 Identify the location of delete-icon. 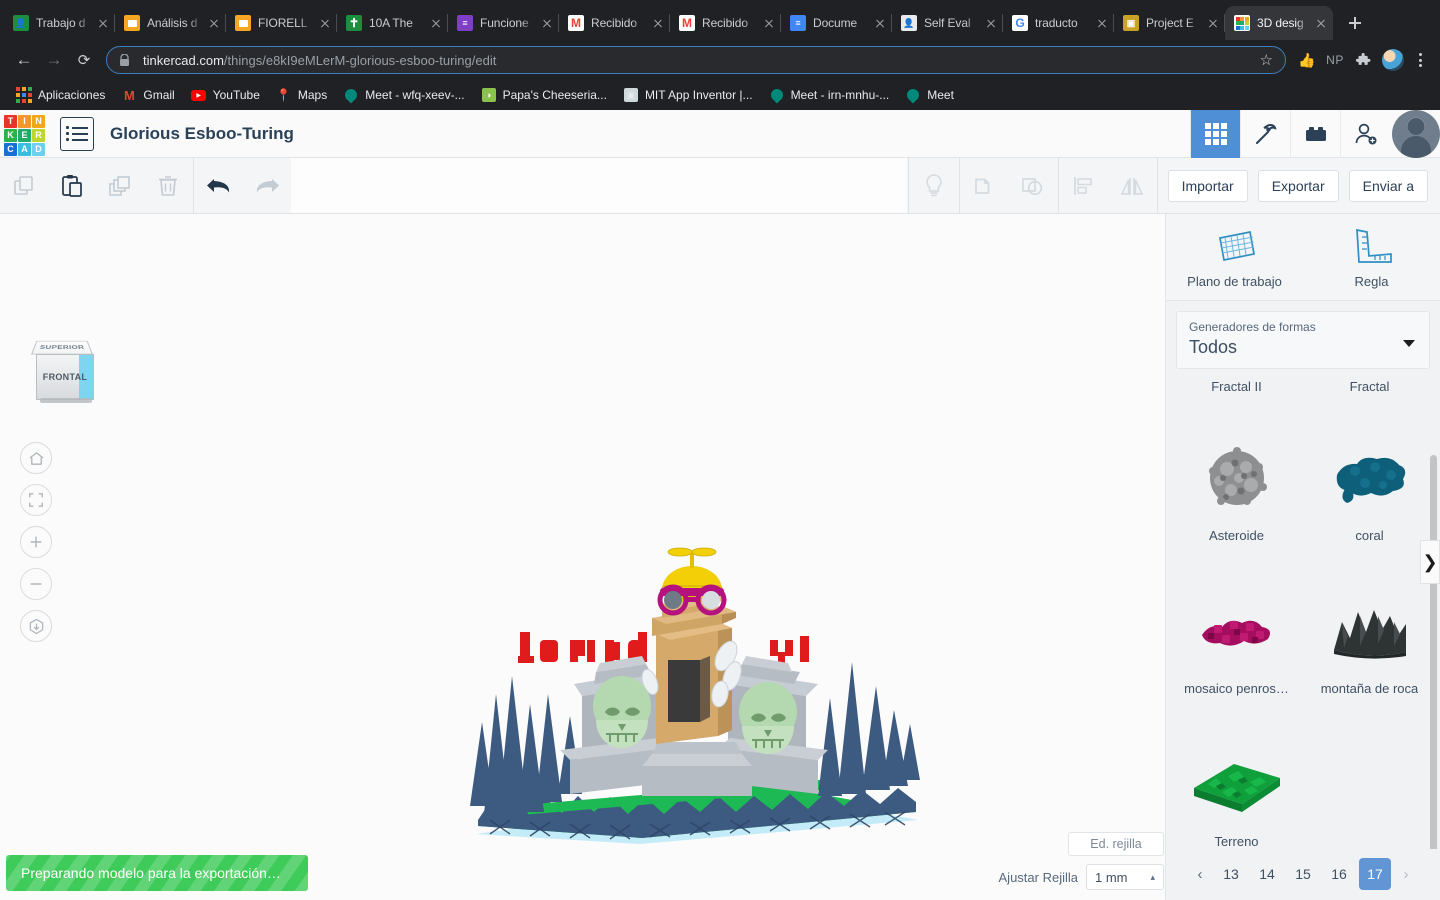
(168, 185).